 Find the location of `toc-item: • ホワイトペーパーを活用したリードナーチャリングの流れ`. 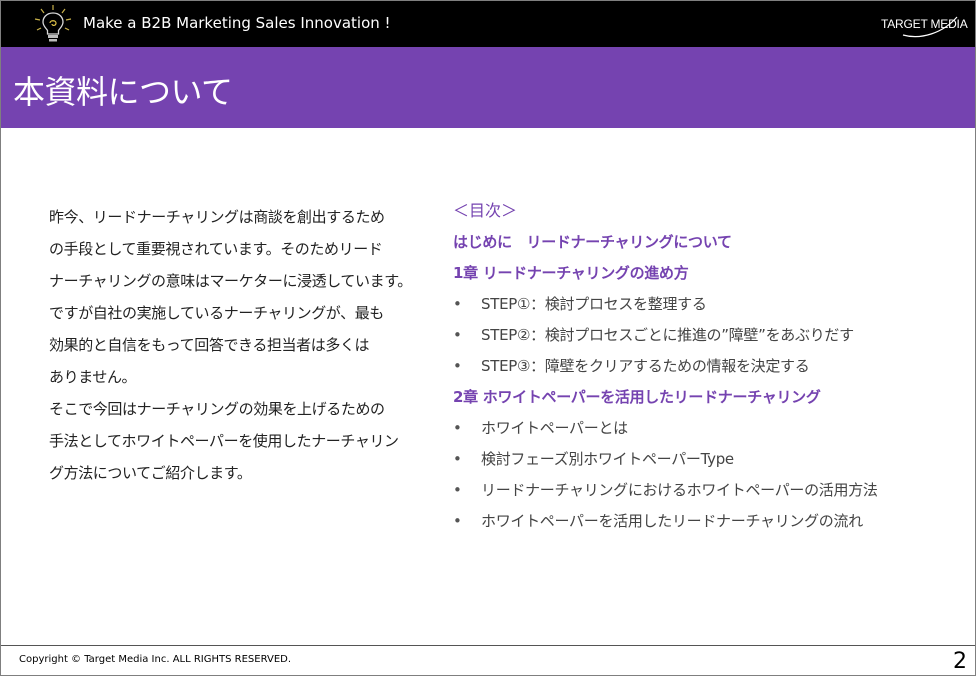

toc-item: • ホワイトペーパーを活用したリードナーチャリングの流れ is located at coordinates (703, 522).